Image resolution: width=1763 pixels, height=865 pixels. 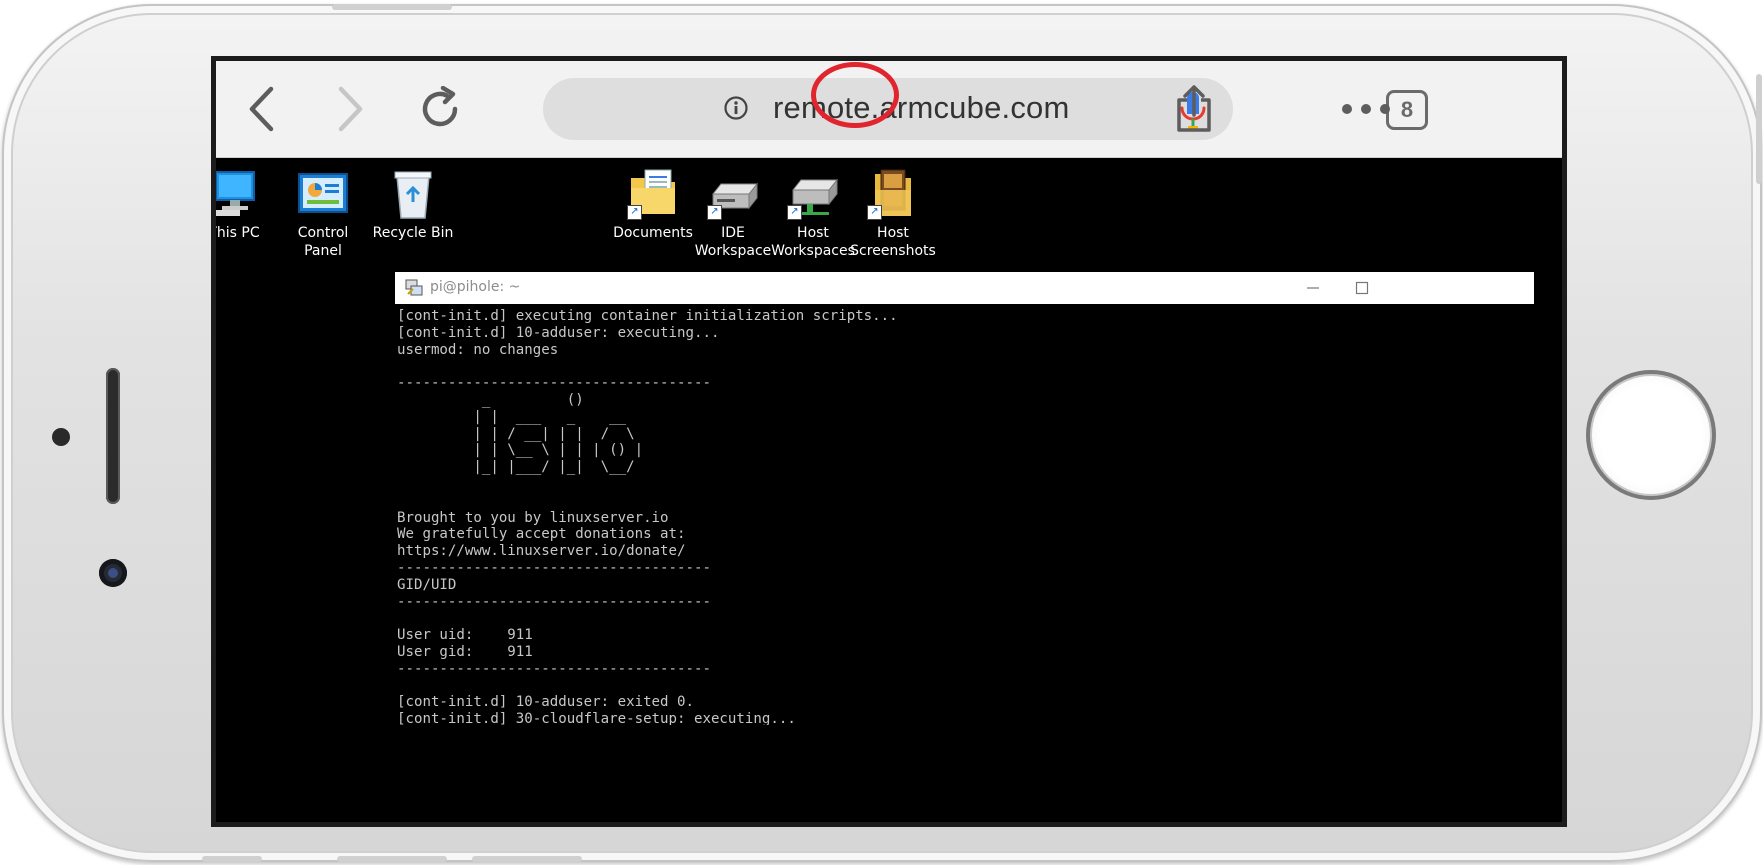 I want to click on home-button, so click(x=1651, y=435).